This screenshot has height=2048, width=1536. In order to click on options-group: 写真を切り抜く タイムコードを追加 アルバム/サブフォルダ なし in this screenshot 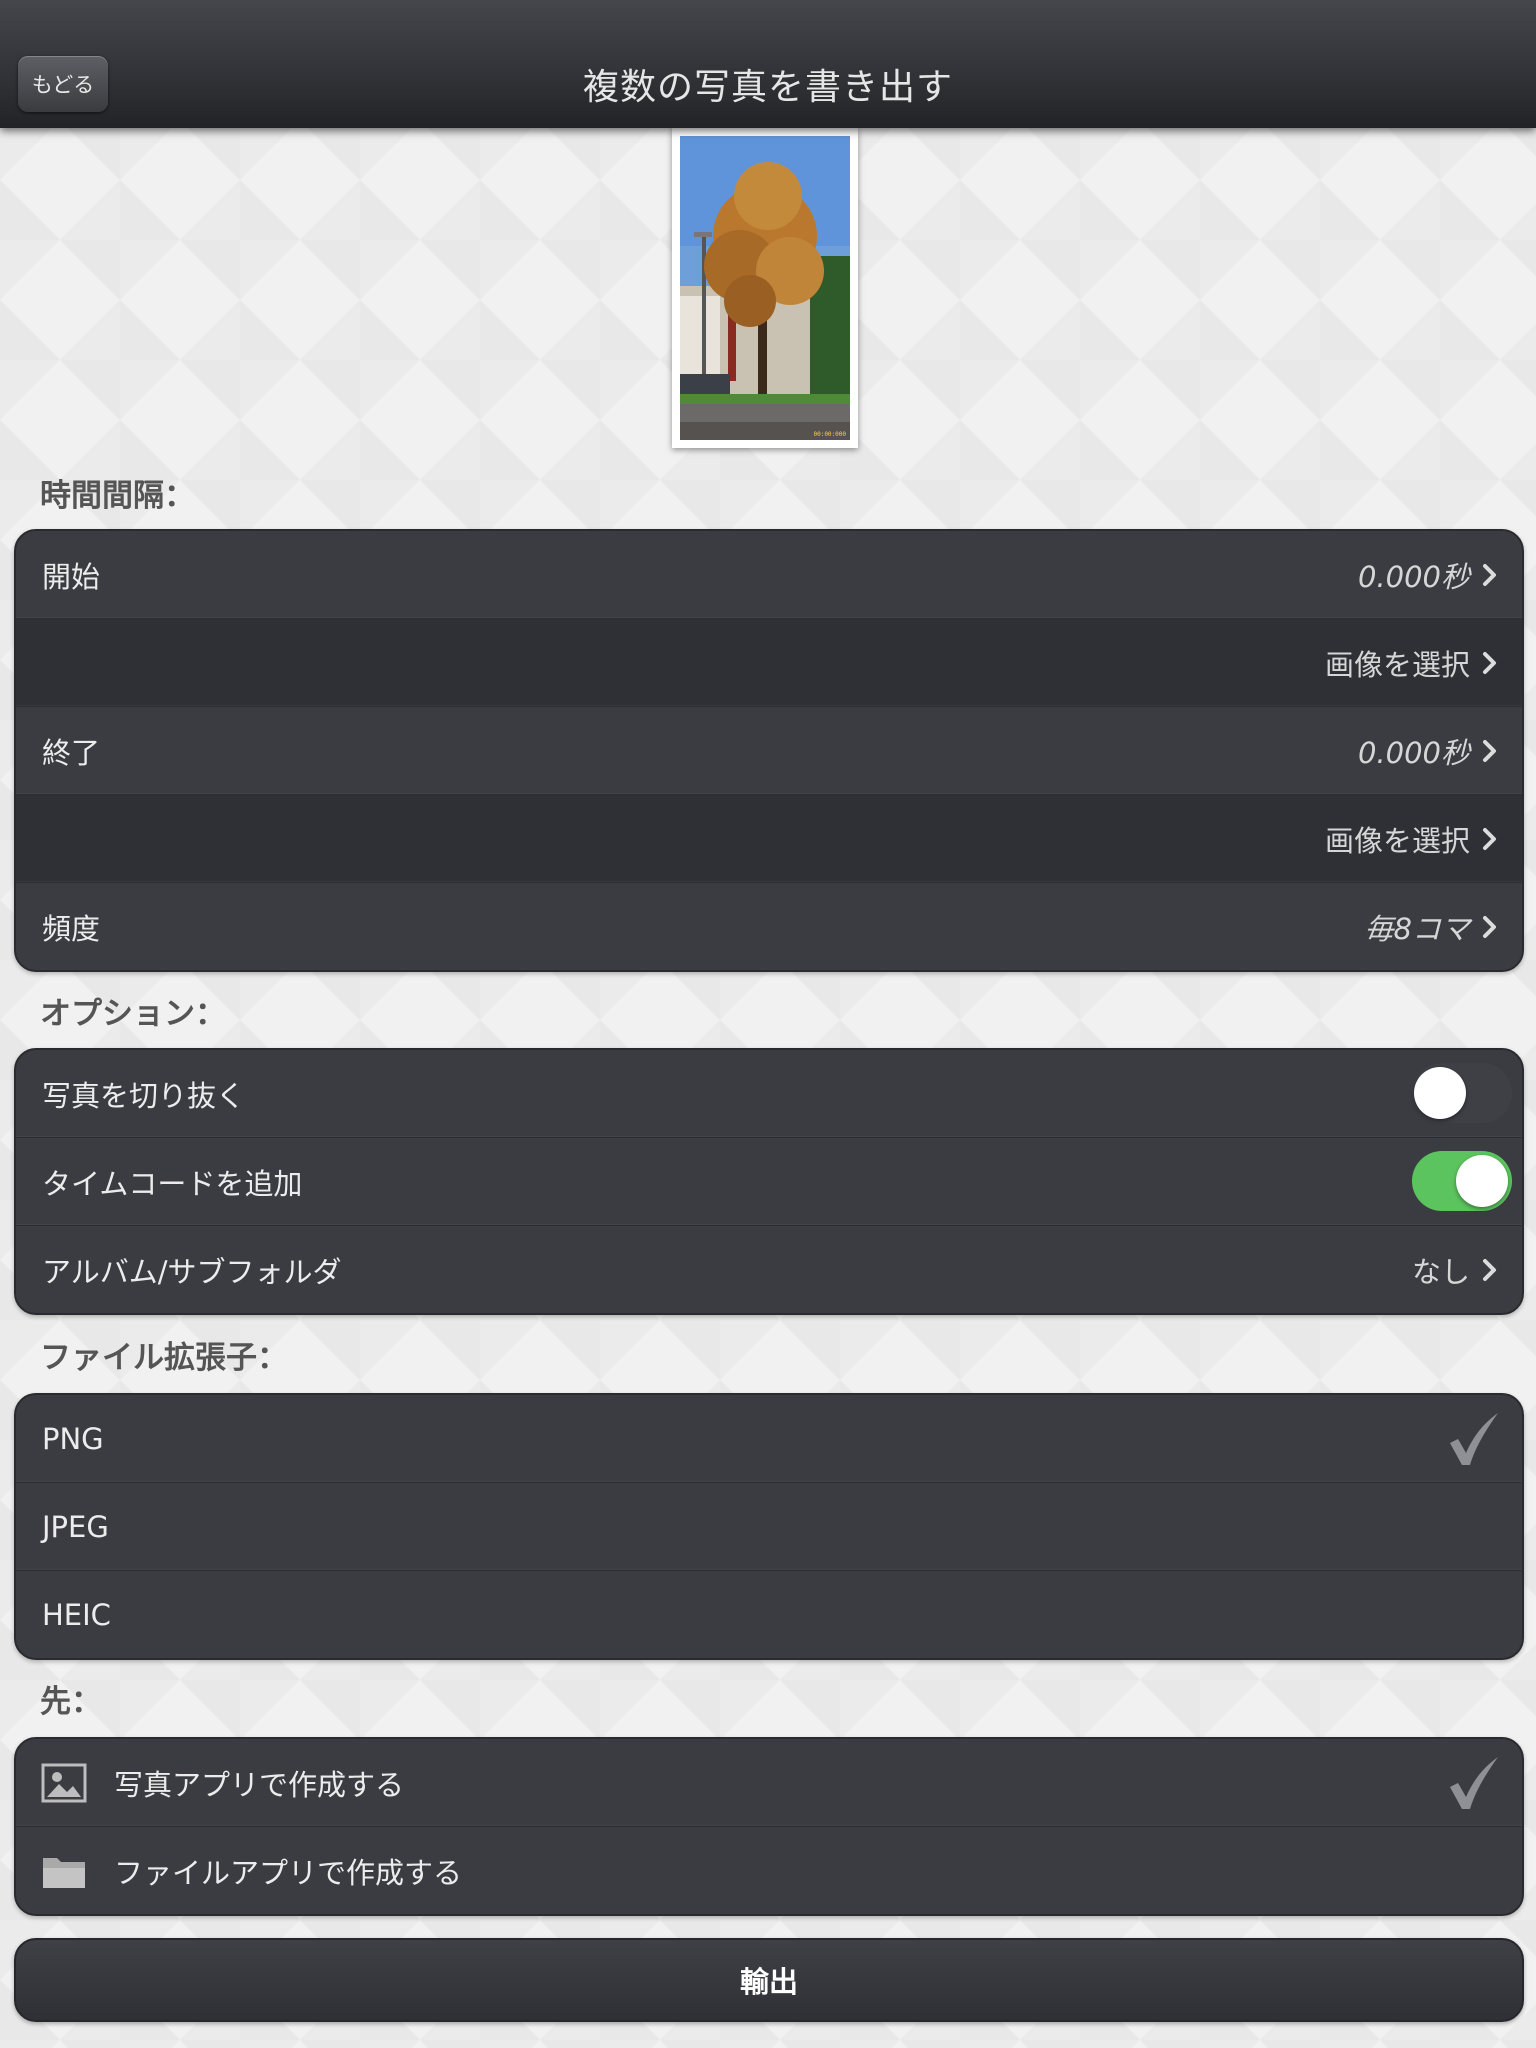, I will do `click(769, 1181)`.